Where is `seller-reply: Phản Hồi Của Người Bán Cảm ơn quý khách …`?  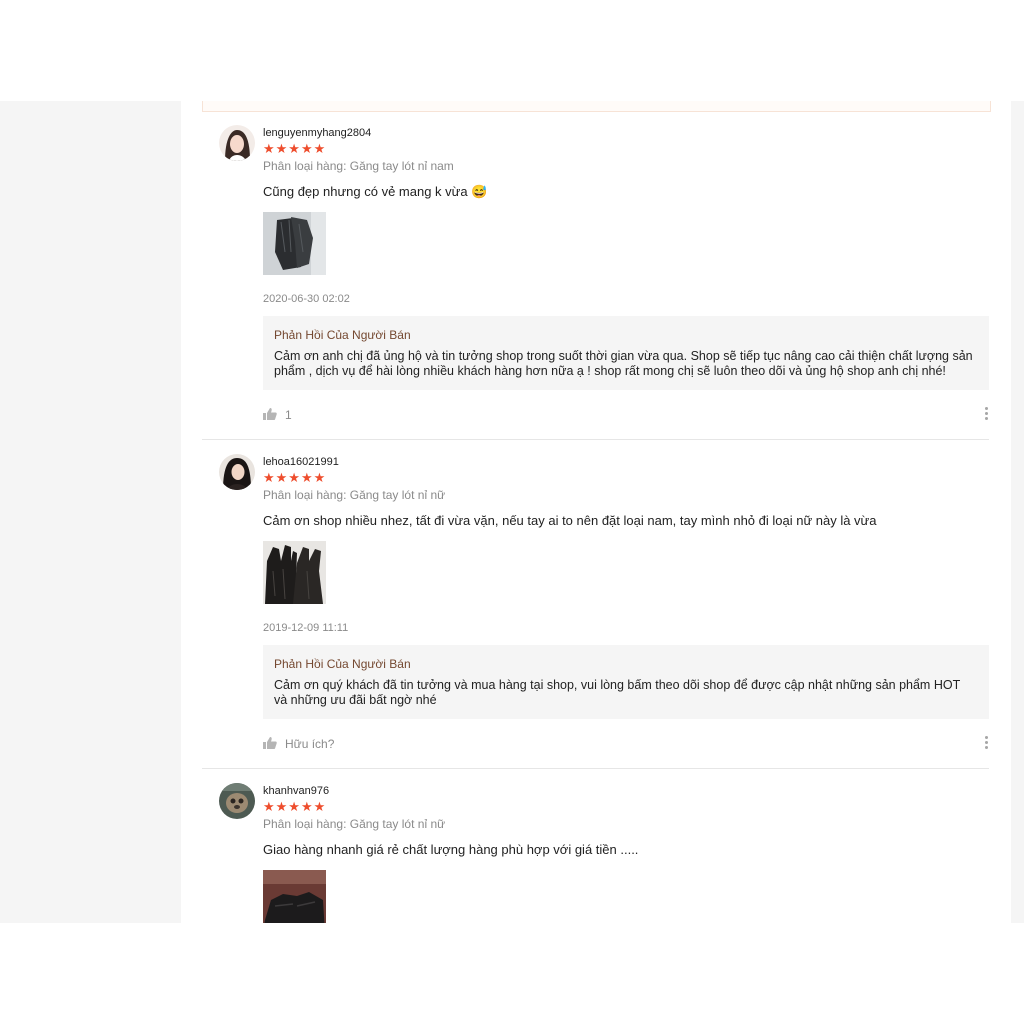
seller-reply: Phản Hồi Của Người Bán Cảm ơn quý khách … is located at coordinates (626, 682).